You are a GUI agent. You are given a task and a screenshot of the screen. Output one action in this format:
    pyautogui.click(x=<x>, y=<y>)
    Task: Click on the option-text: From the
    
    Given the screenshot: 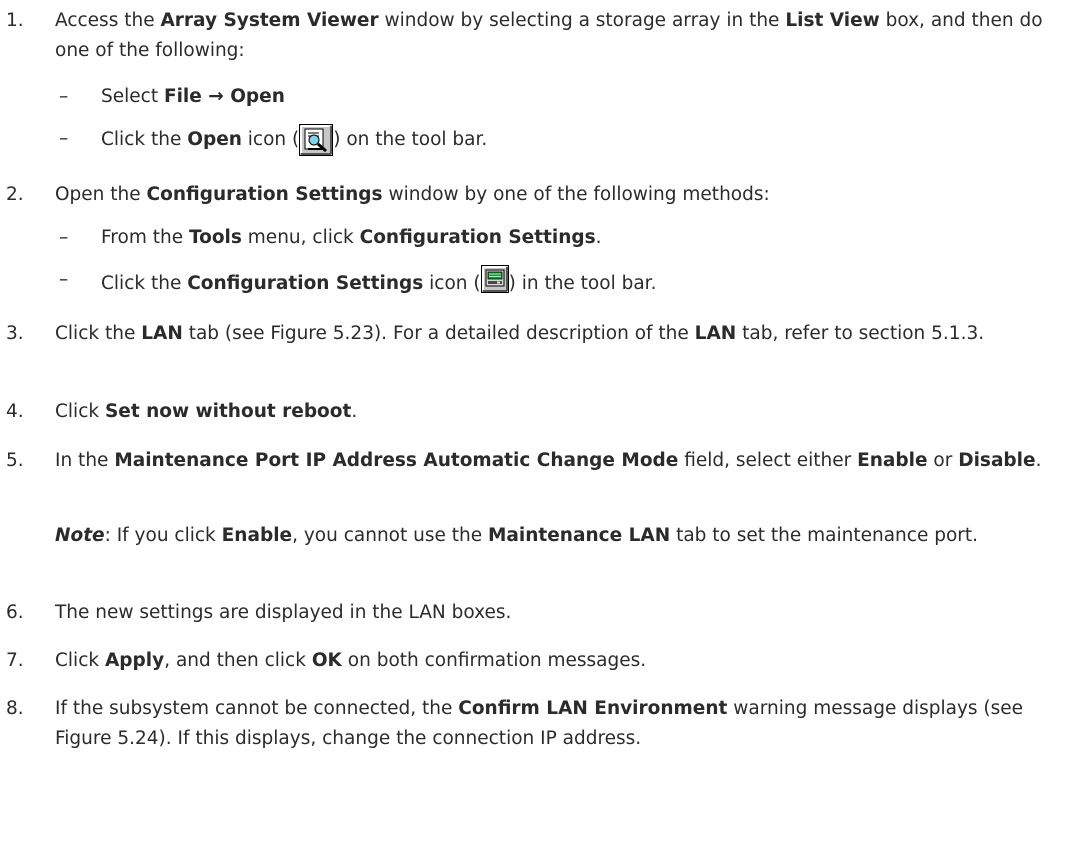 What is the action you would take?
    pyautogui.click(x=145, y=237)
    